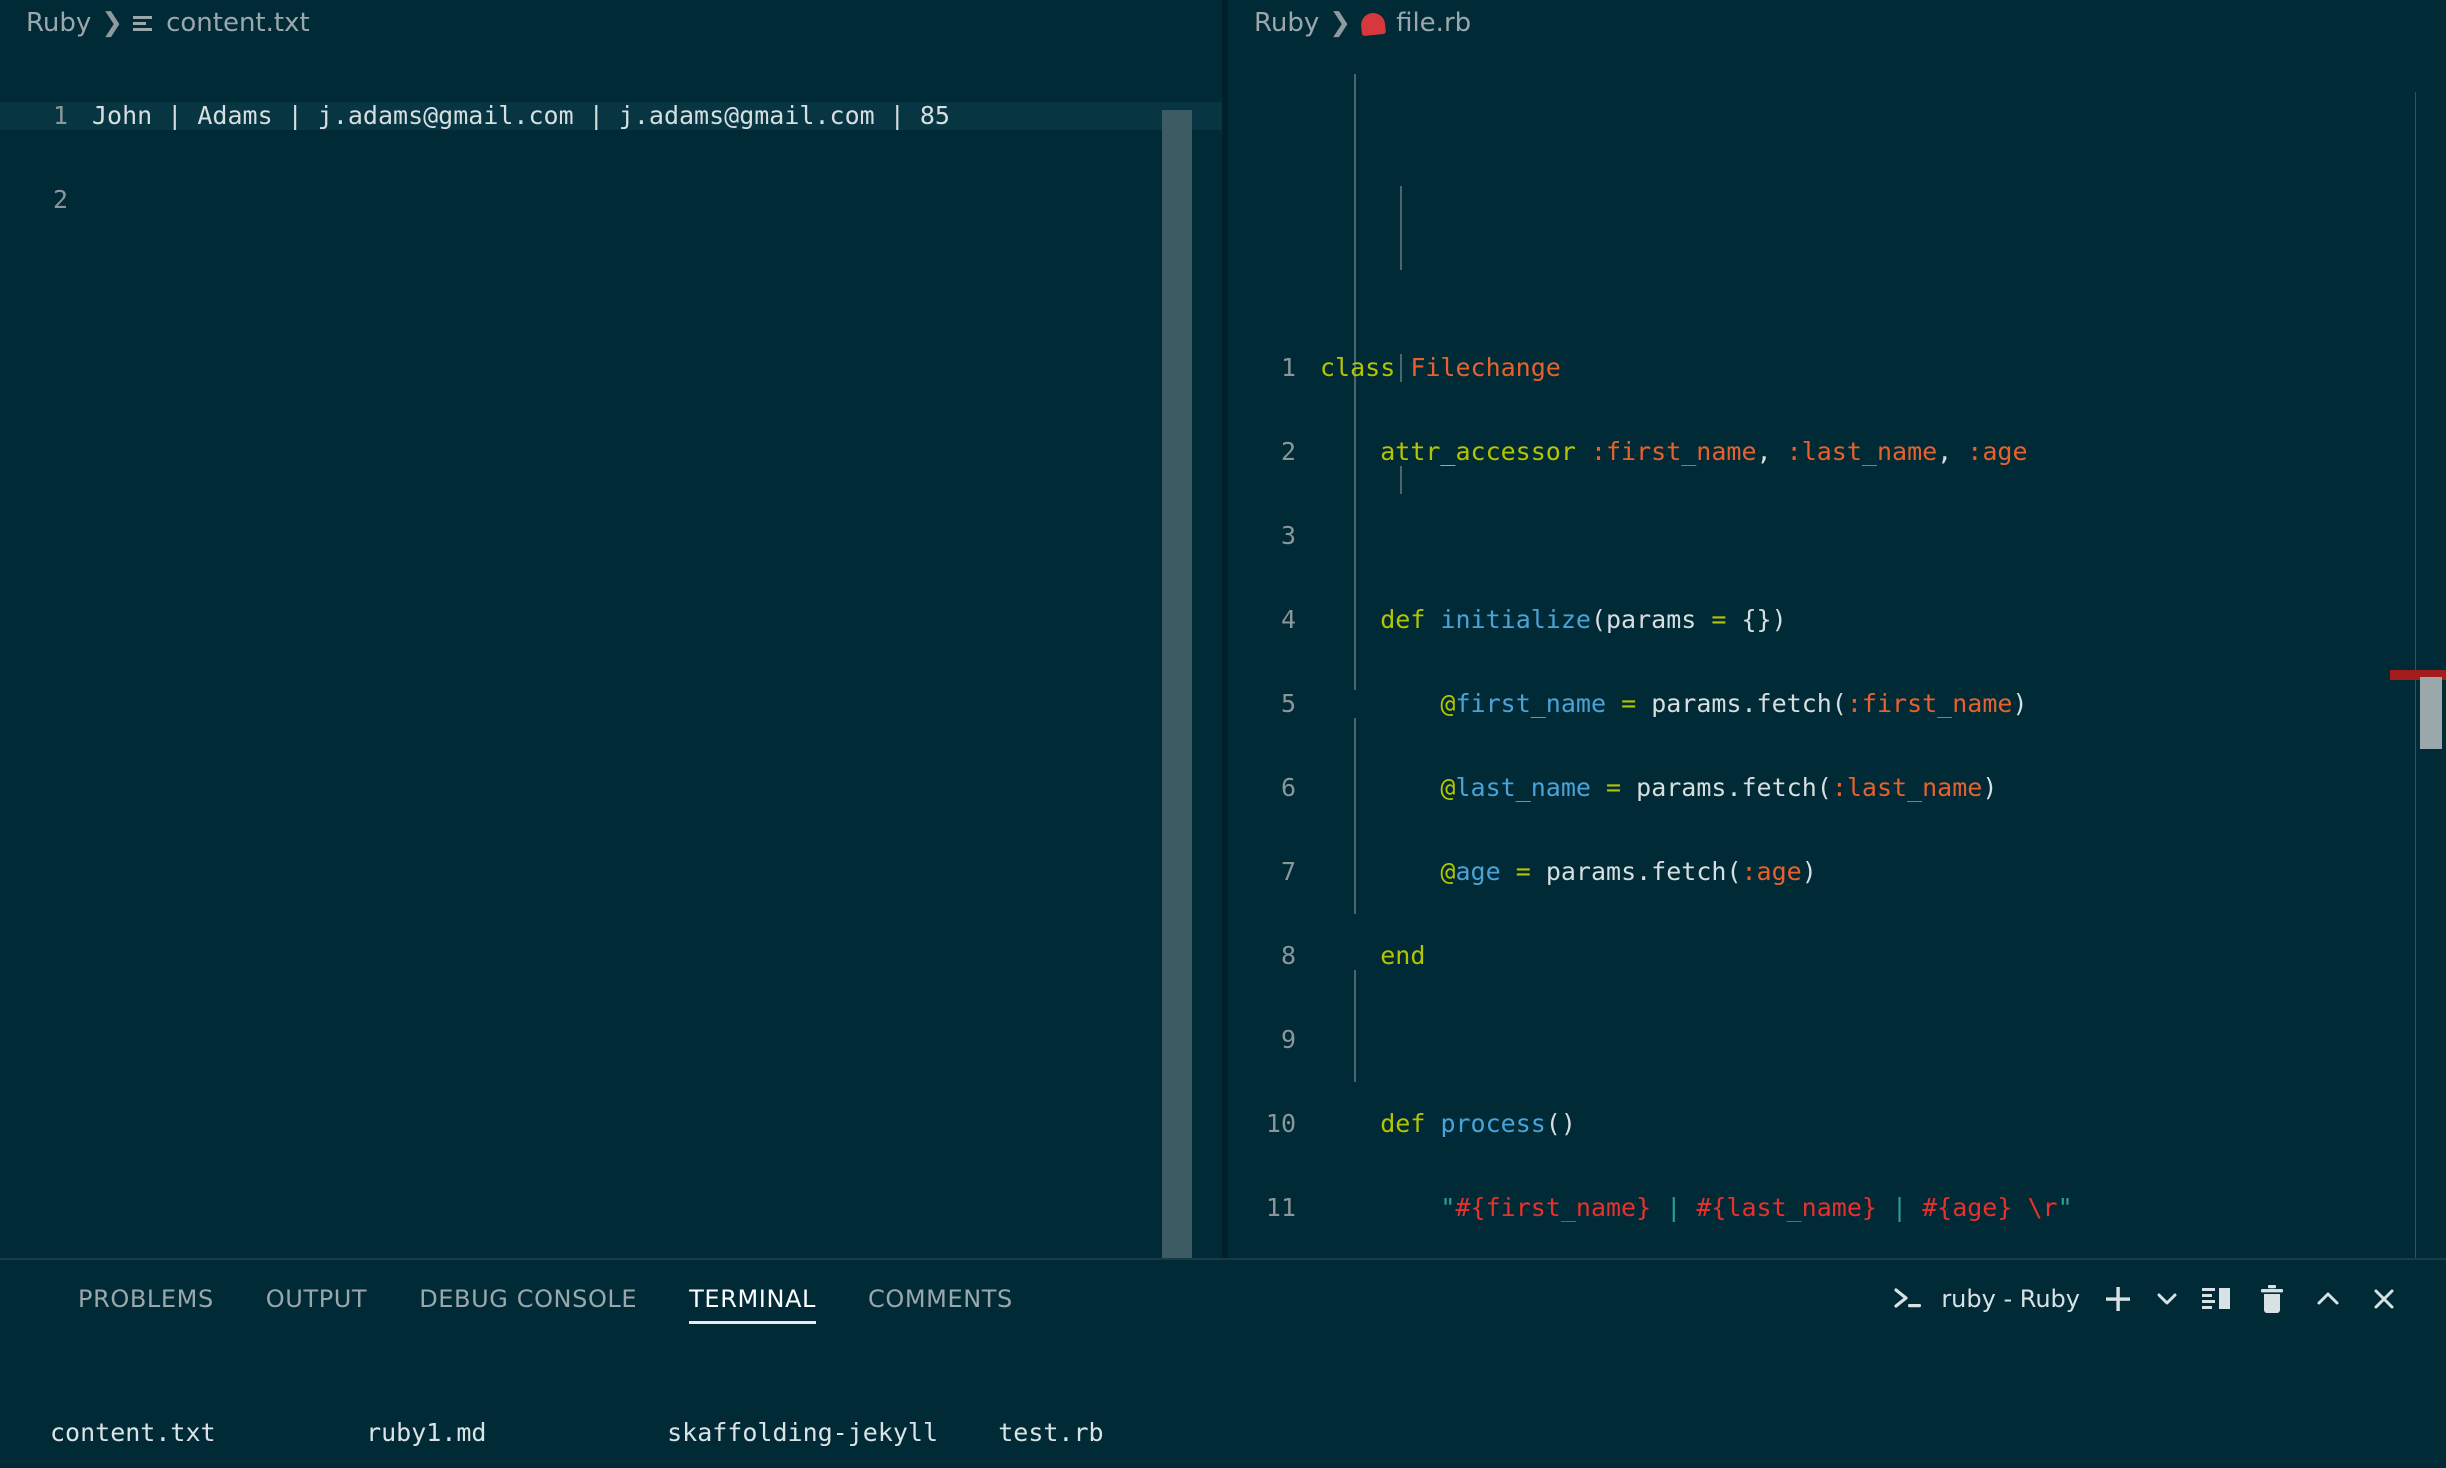 Image resolution: width=2446 pixels, height=1468 pixels. What do you see at coordinates (2328, 1299) in the screenshot?
I see `maximize-panel-button` at bounding box center [2328, 1299].